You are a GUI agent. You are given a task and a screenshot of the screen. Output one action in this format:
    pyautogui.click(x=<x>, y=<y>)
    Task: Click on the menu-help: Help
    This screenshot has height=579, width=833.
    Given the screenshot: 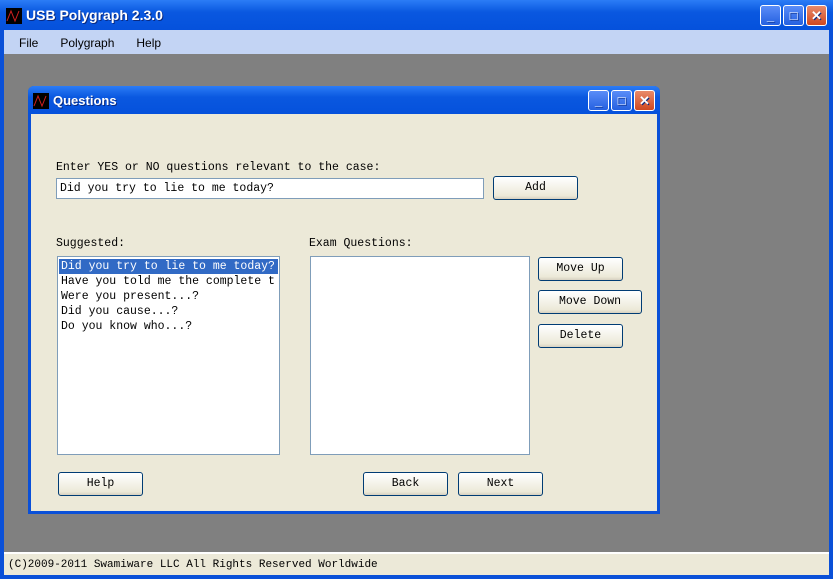 What is the action you would take?
    pyautogui.click(x=148, y=43)
    